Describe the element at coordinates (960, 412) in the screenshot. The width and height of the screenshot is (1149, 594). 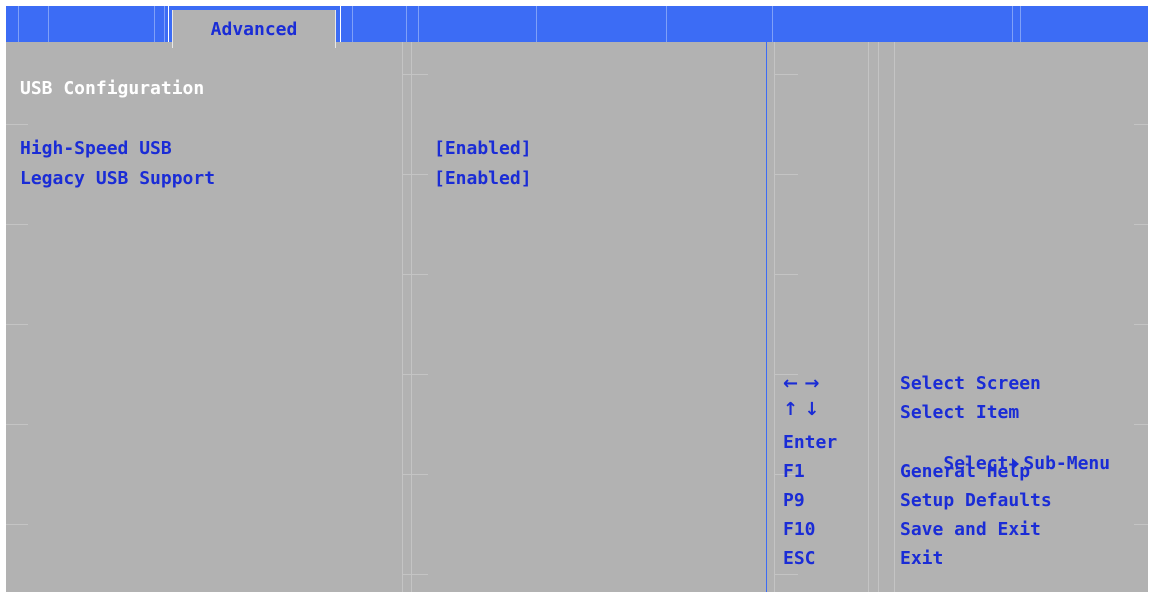
I see `help-select-item: Select Item` at that location.